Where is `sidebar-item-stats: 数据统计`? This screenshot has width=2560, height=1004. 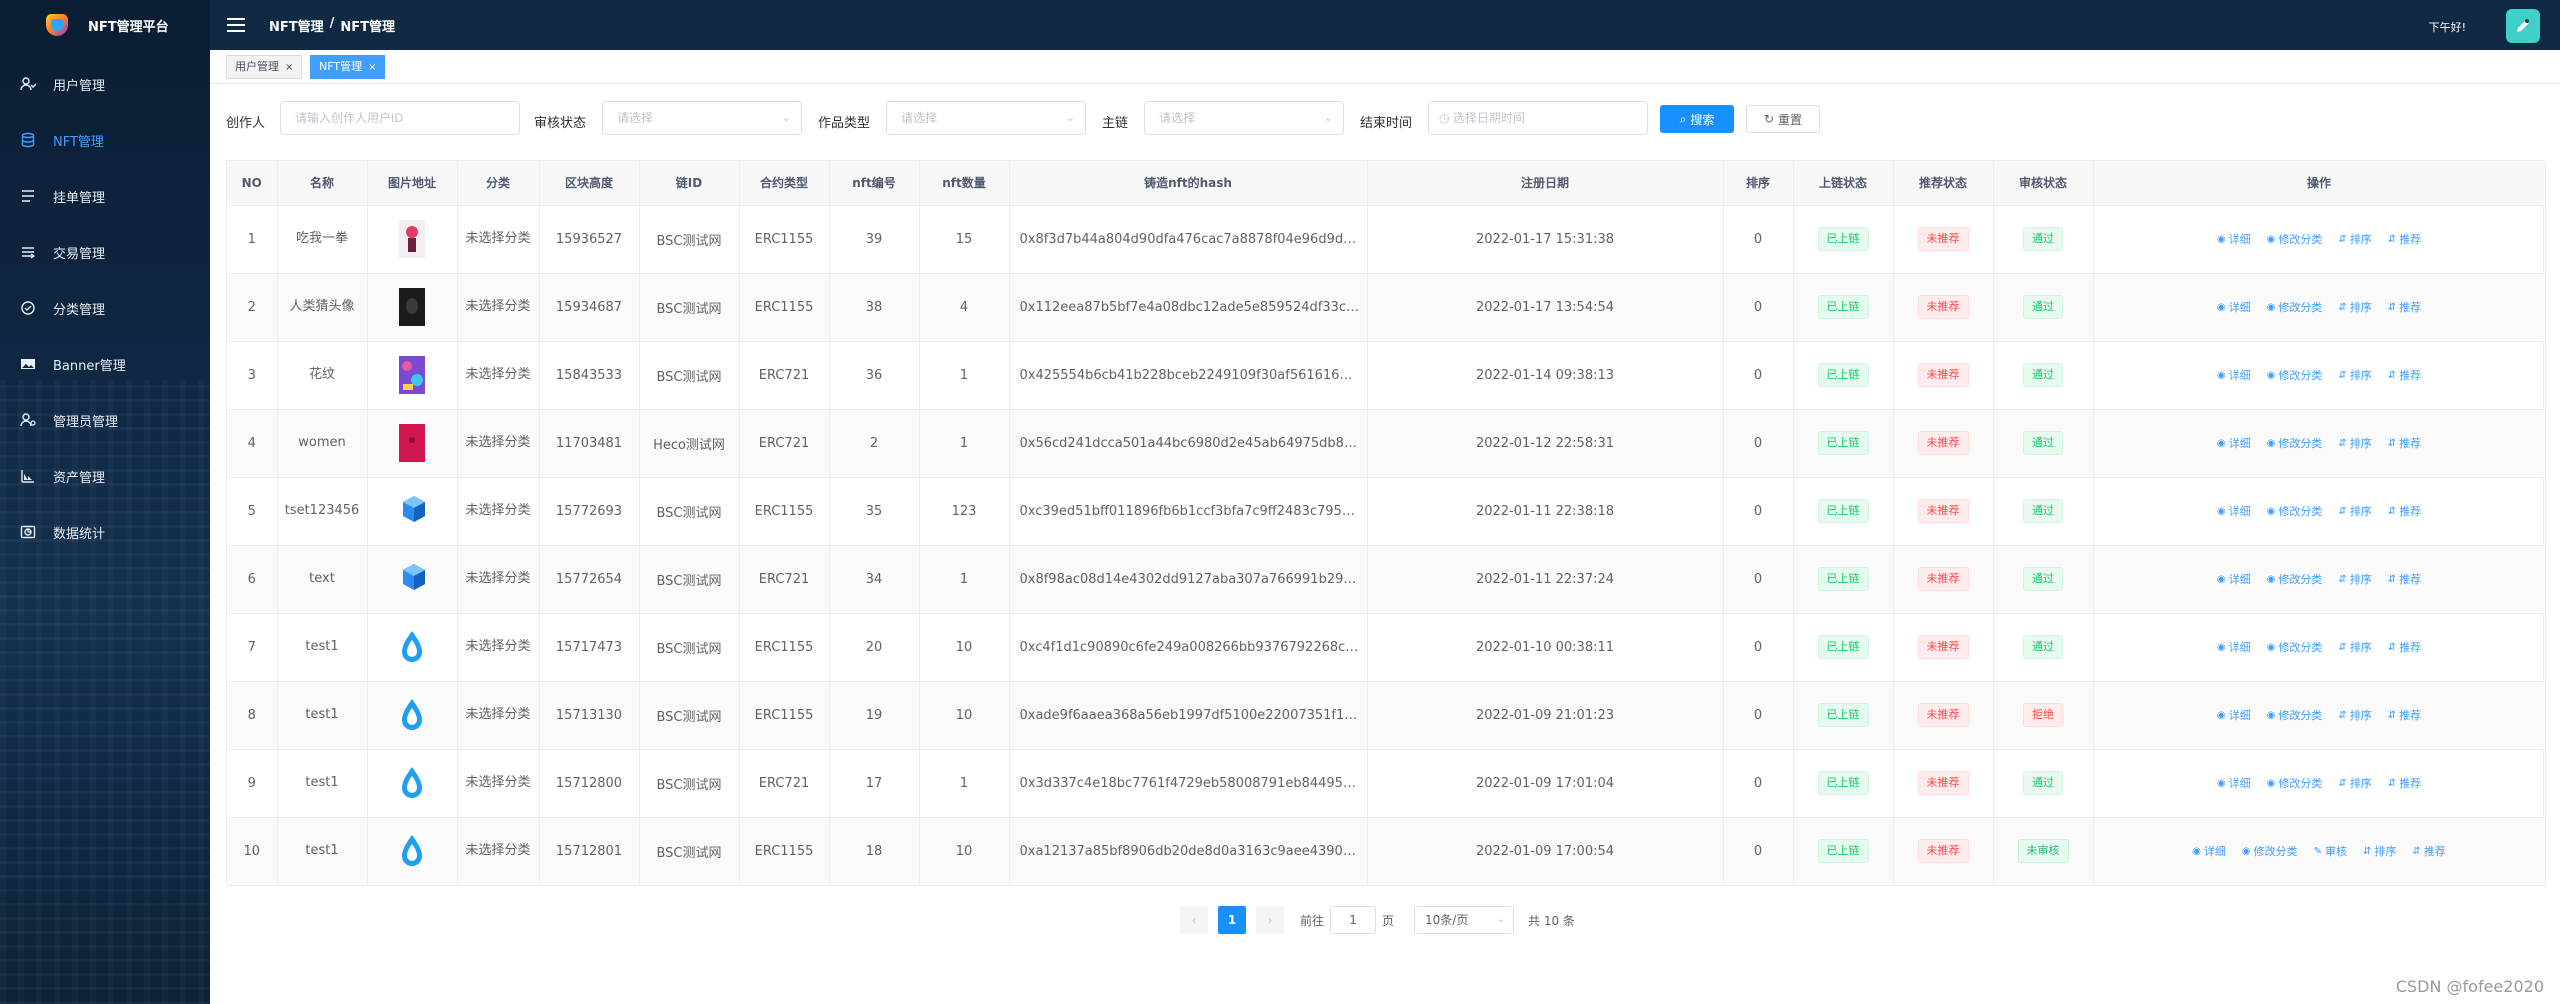
sidebar-item-stats: 数据统计 is located at coordinates (105, 532).